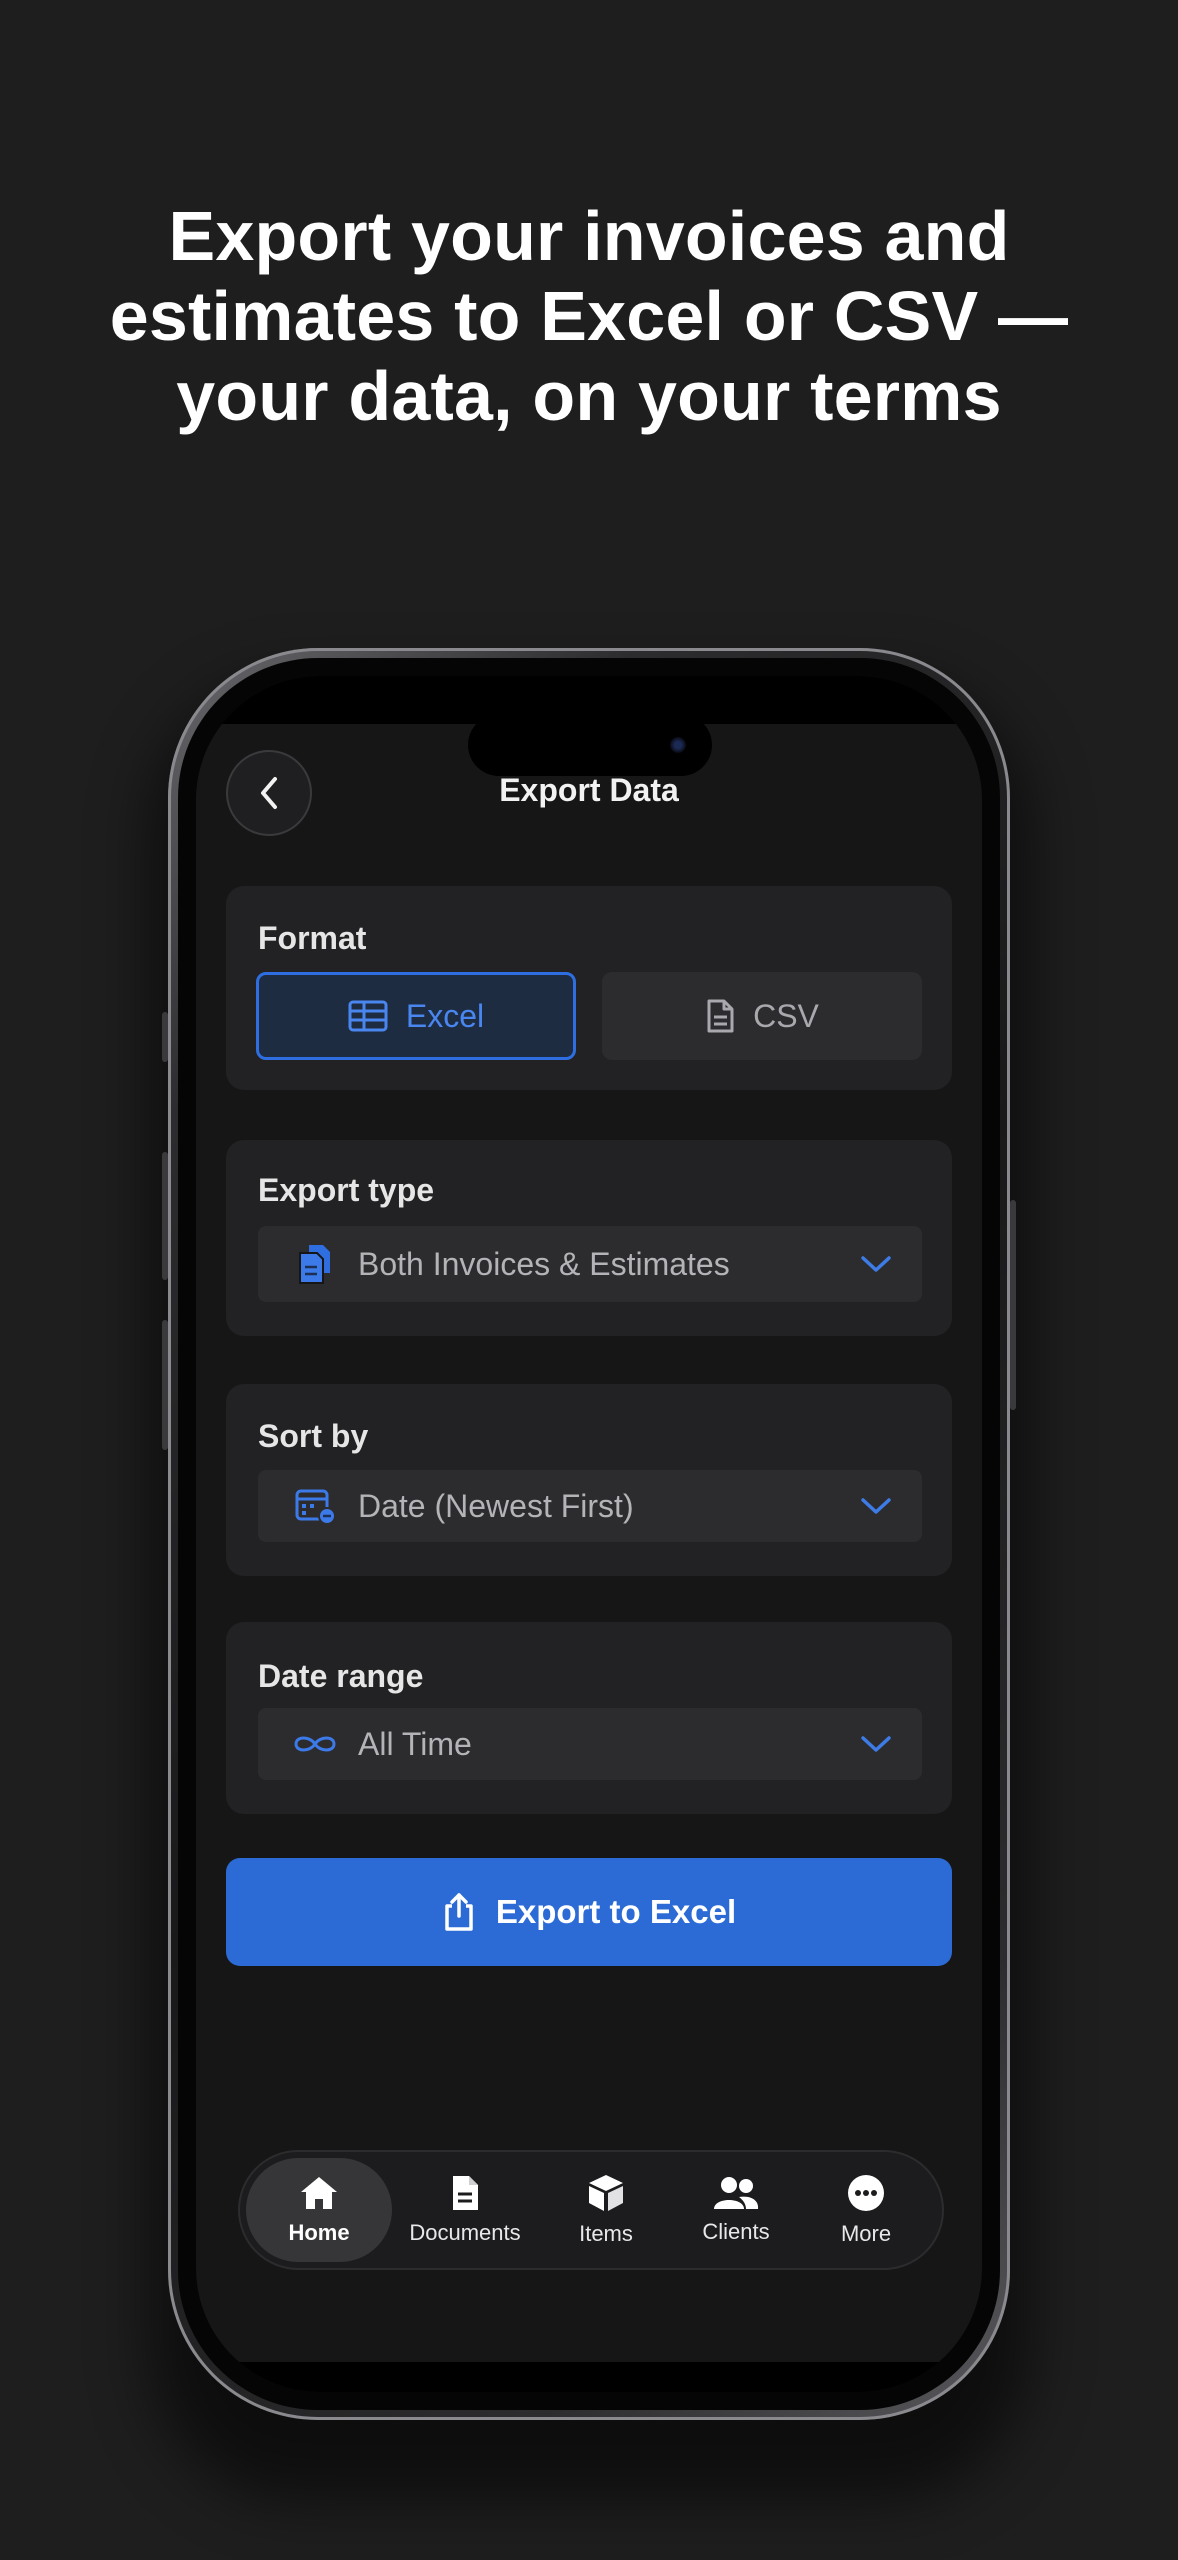 The height and width of the screenshot is (2560, 1178). I want to click on format-option-csv: CSV, so click(762, 1016).